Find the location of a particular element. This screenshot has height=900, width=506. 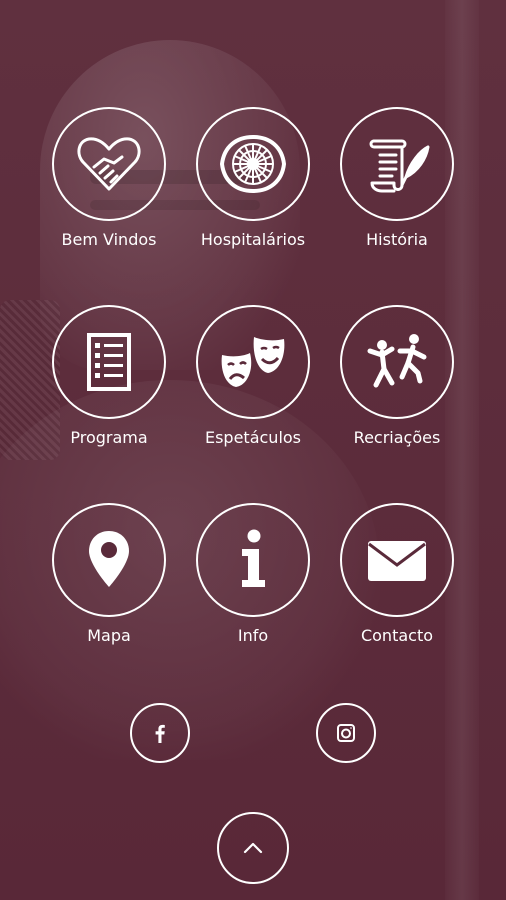

menu-item-recriacoes: Recriações is located at coordinates (397, 376).